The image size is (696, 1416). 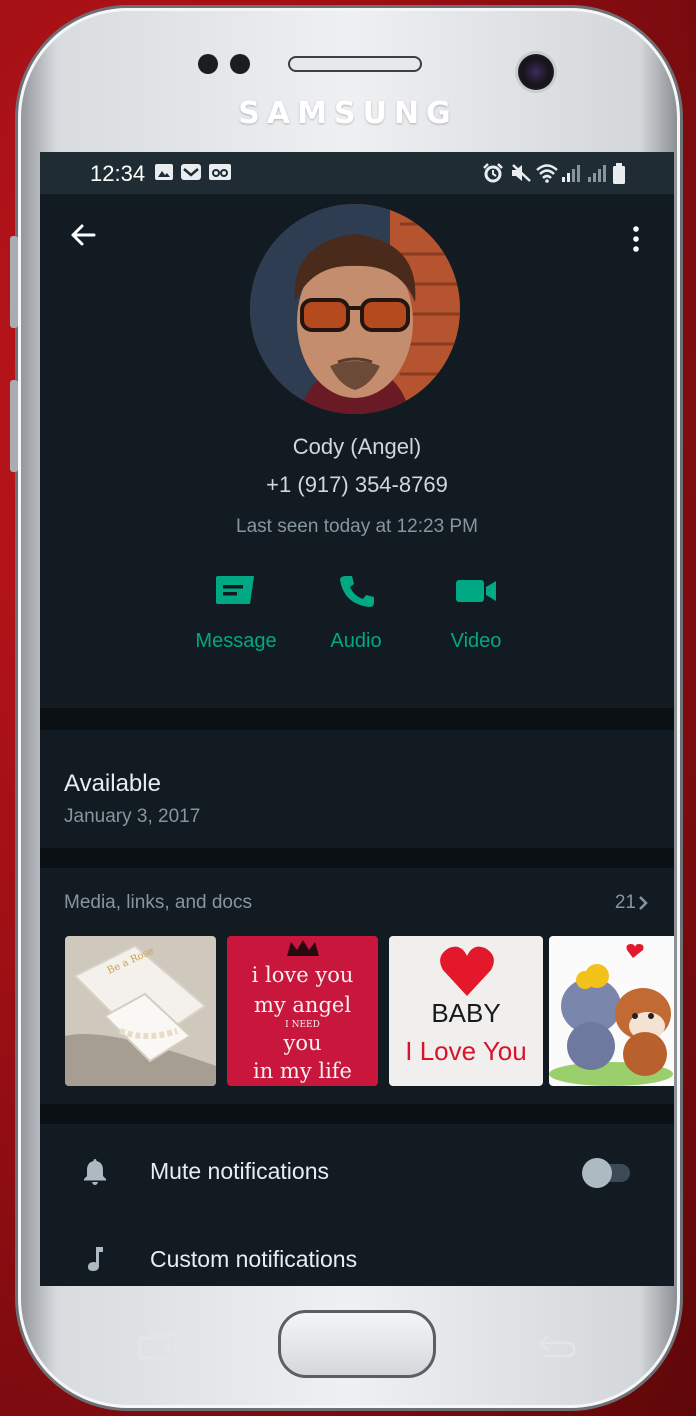 I want to click on message-label: Message, so click(x=236, y=641).